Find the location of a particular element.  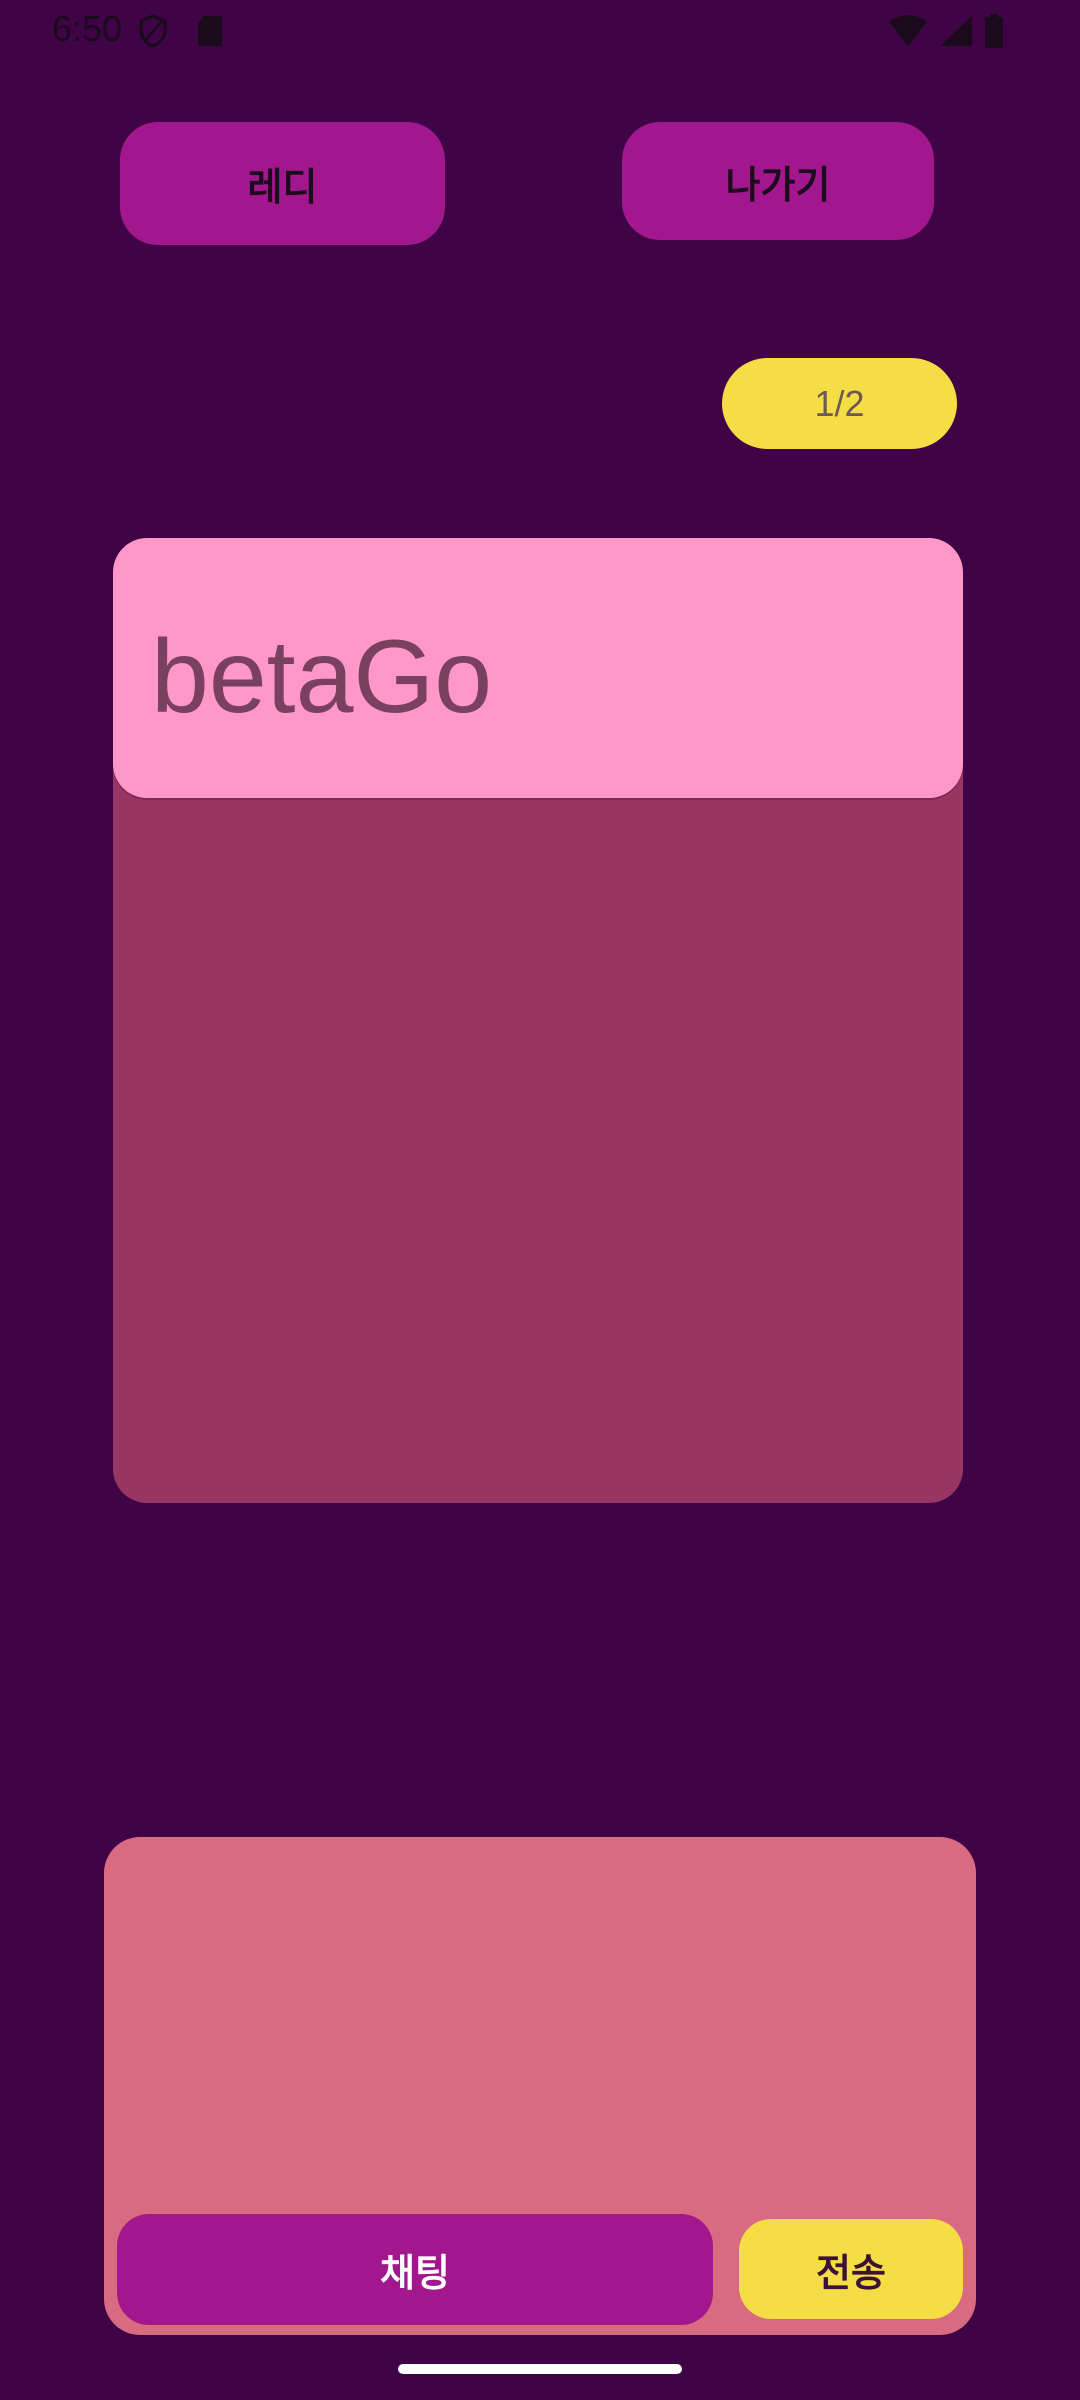

sdcard-icon is located at coordinates (210, 31).